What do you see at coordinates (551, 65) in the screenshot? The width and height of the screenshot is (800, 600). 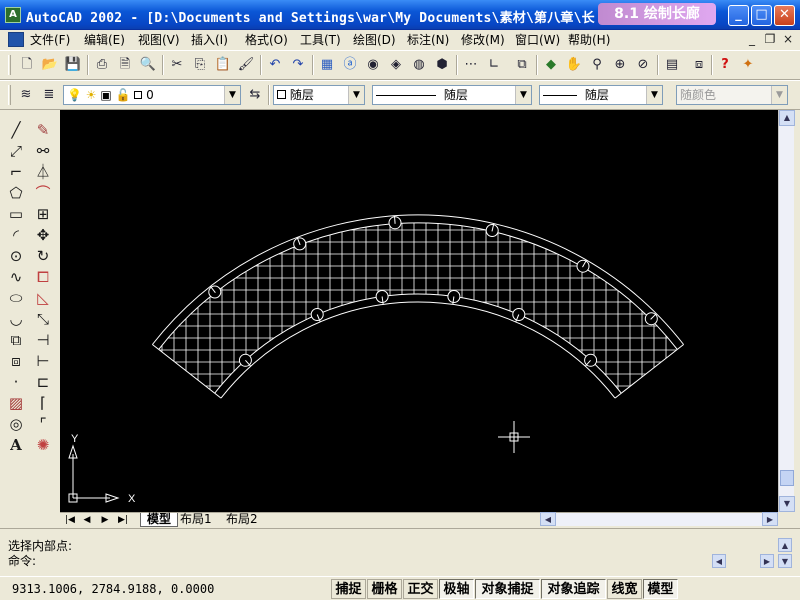 I see `3d-orbit-icon: ◆` at bounding box center [551, 65].